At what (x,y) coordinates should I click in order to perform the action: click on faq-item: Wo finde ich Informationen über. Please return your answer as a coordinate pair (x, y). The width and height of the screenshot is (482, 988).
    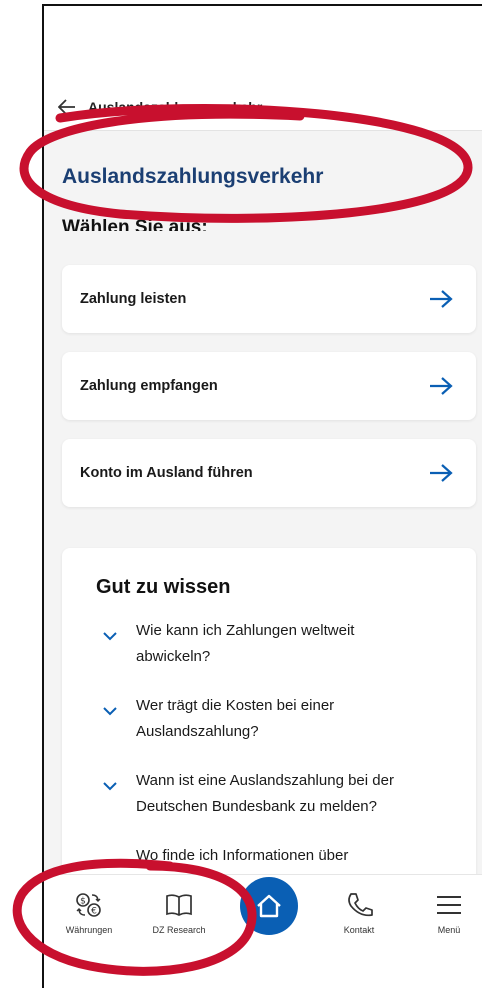
    Looking at the image, I should click on (267, 856).